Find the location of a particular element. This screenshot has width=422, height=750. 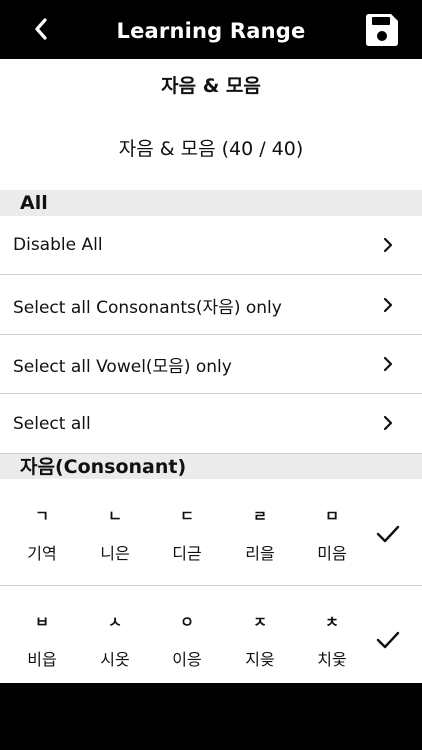

consonant-cell: ㅂ 비읍 is located at coordinates (42, 641).